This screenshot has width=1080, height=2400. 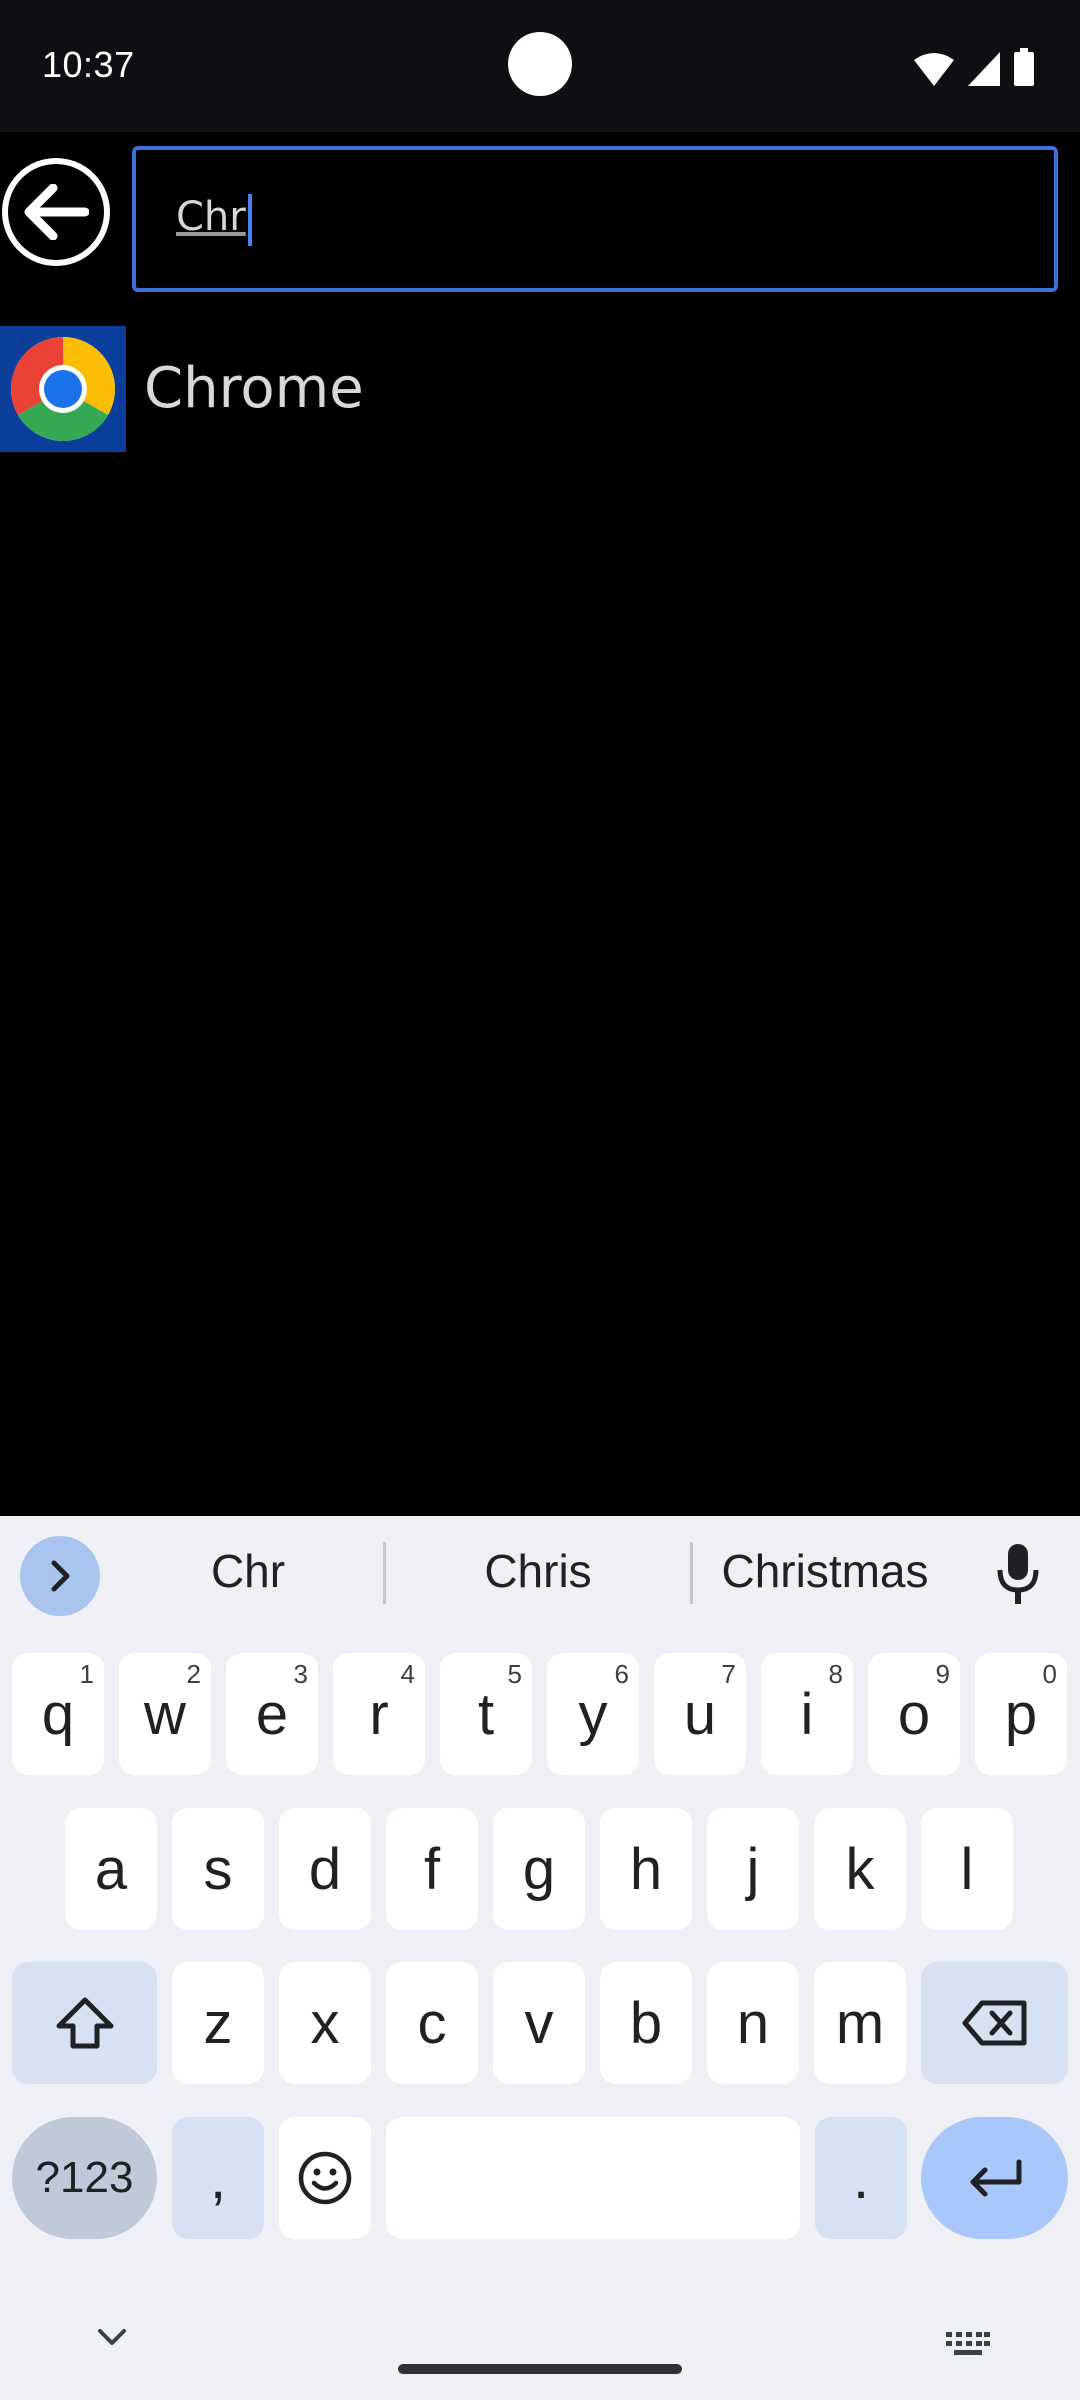 I want to click on key-u: u7, so click(x=700, y=1714).